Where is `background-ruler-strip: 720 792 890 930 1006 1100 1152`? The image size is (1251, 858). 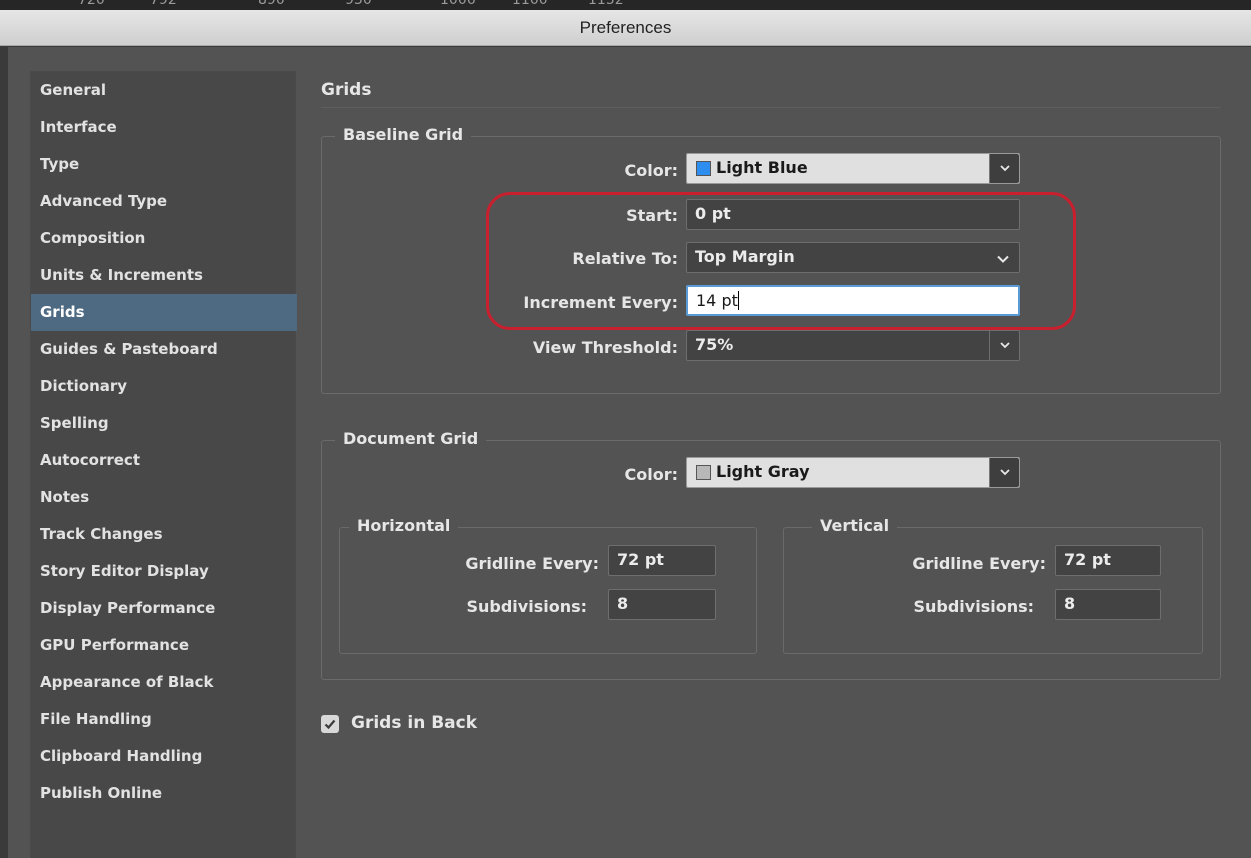 background-ruler-strip: 720 792 890 930 1006 1100 1152 is located at coordinates (625, 5).